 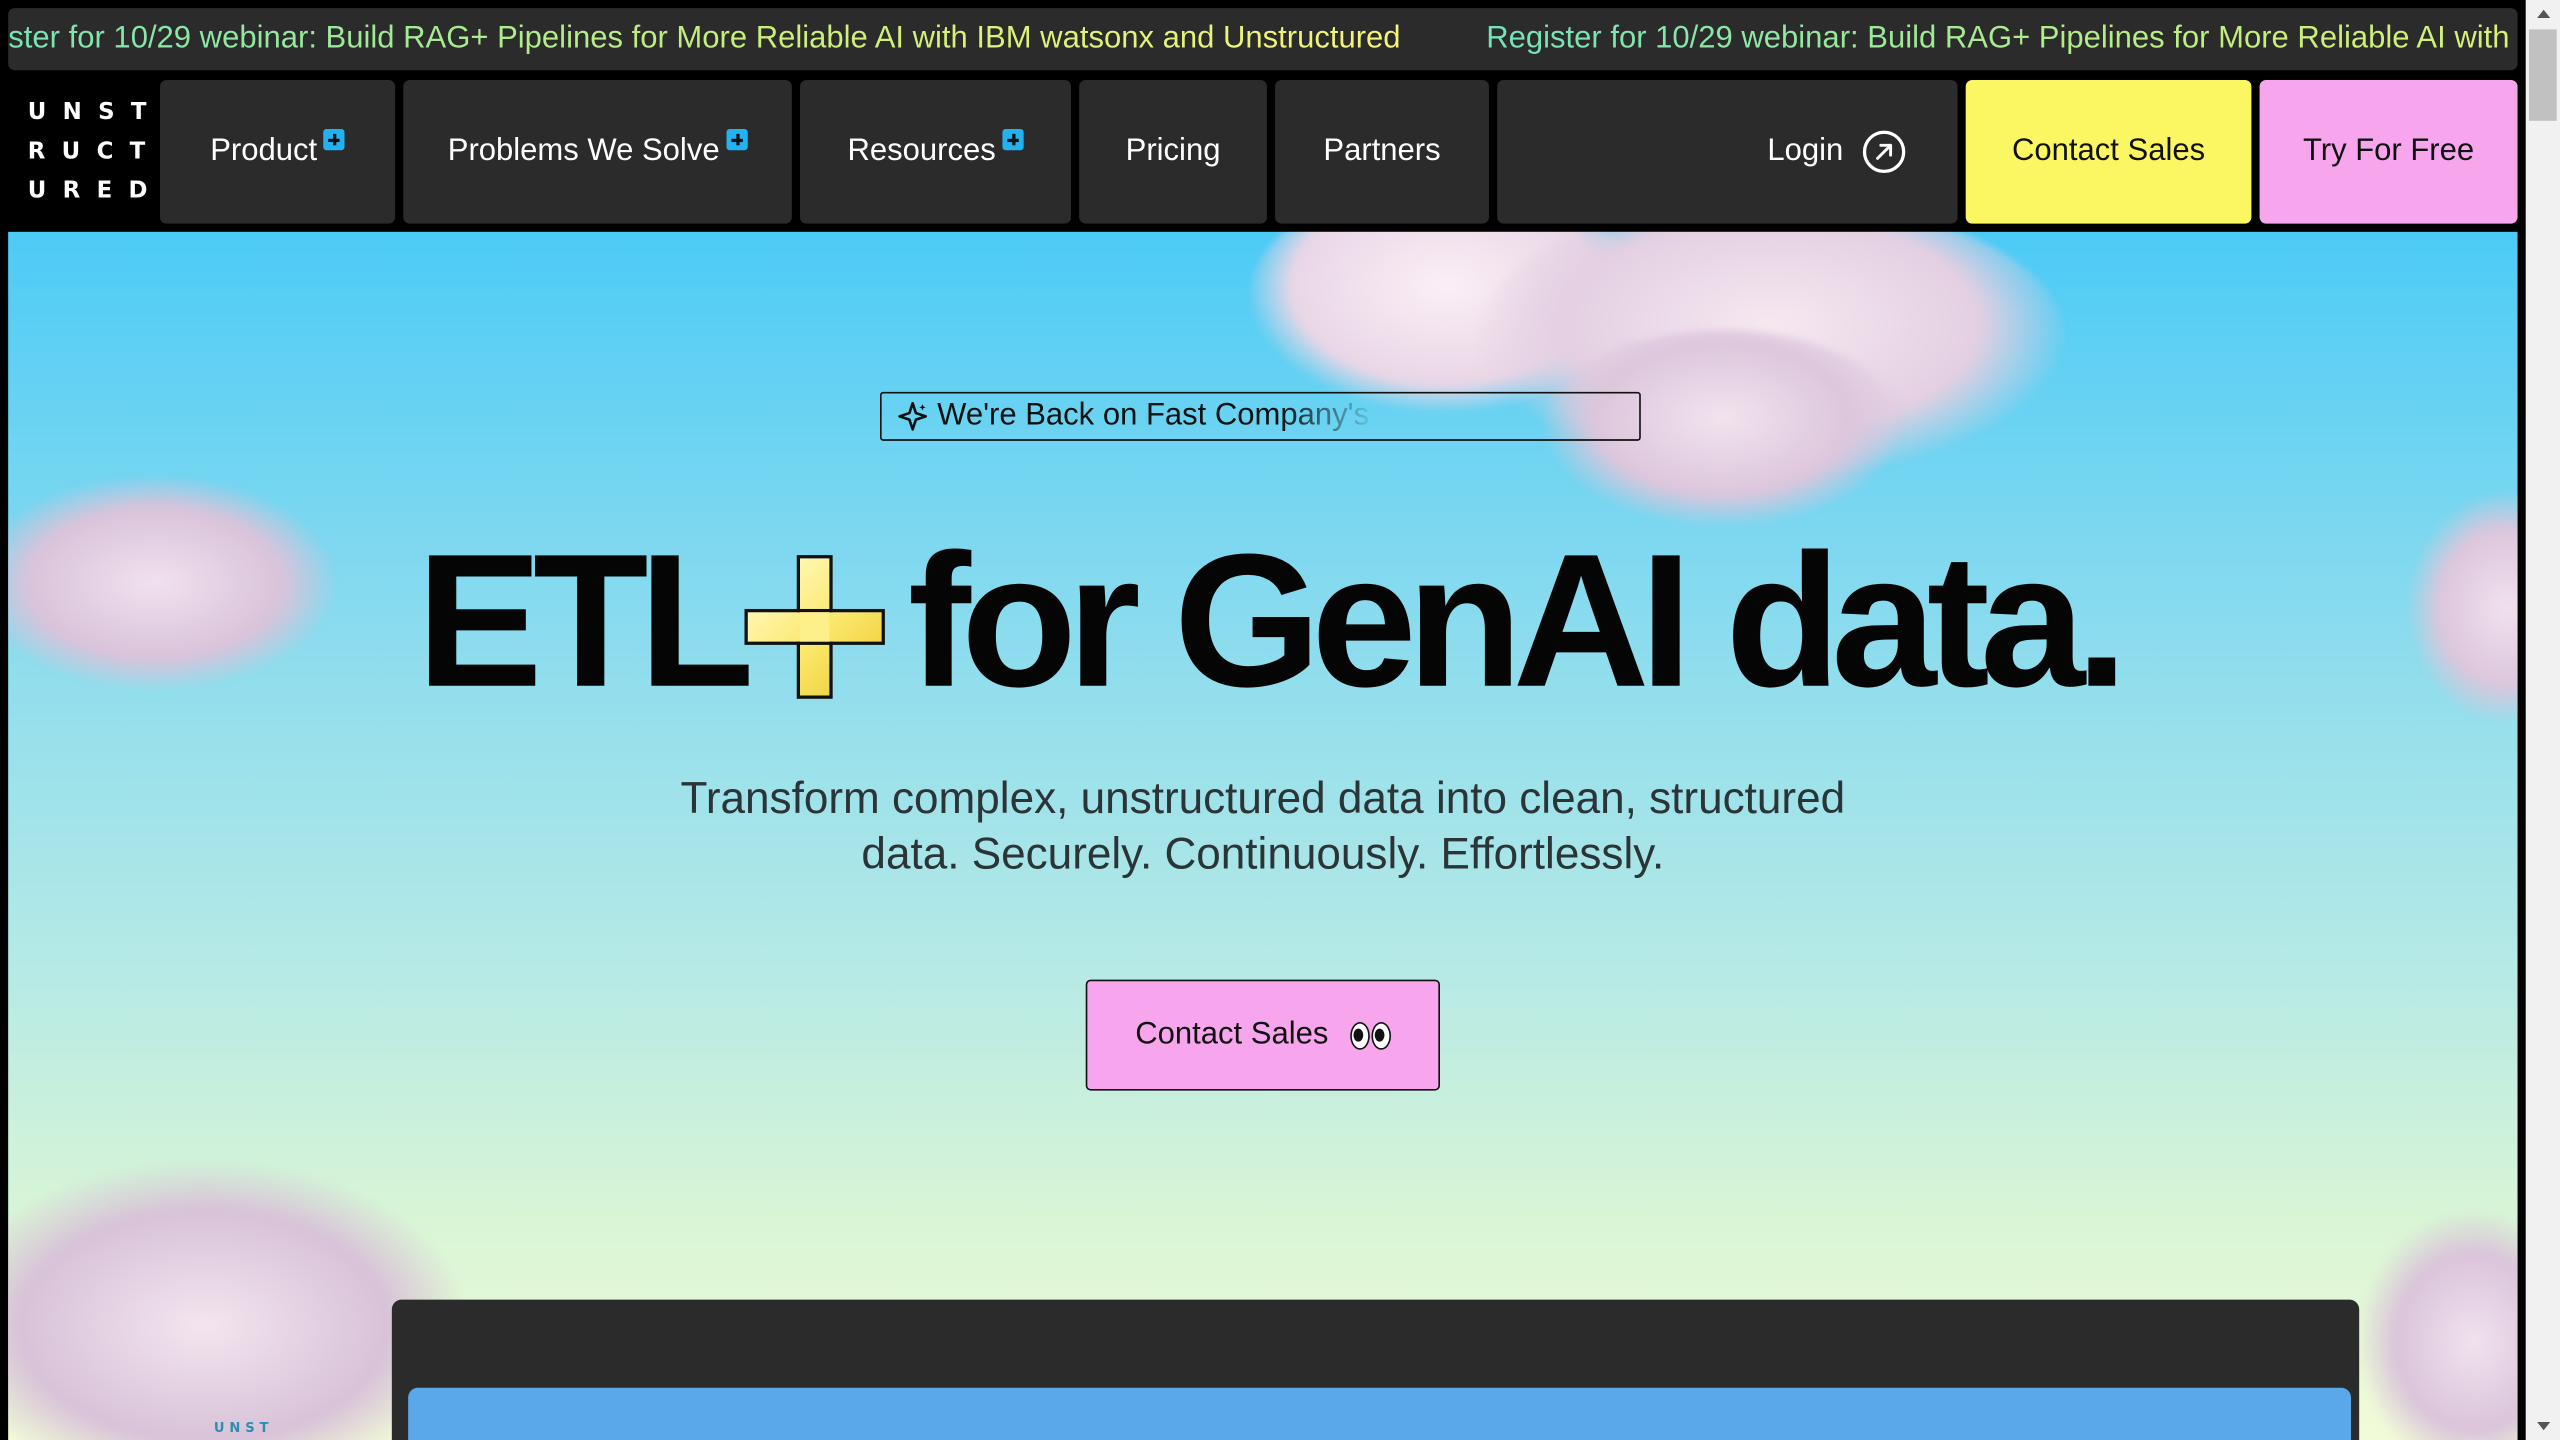 I want to click on page-scrollbar, so click(x=2542, y=720).